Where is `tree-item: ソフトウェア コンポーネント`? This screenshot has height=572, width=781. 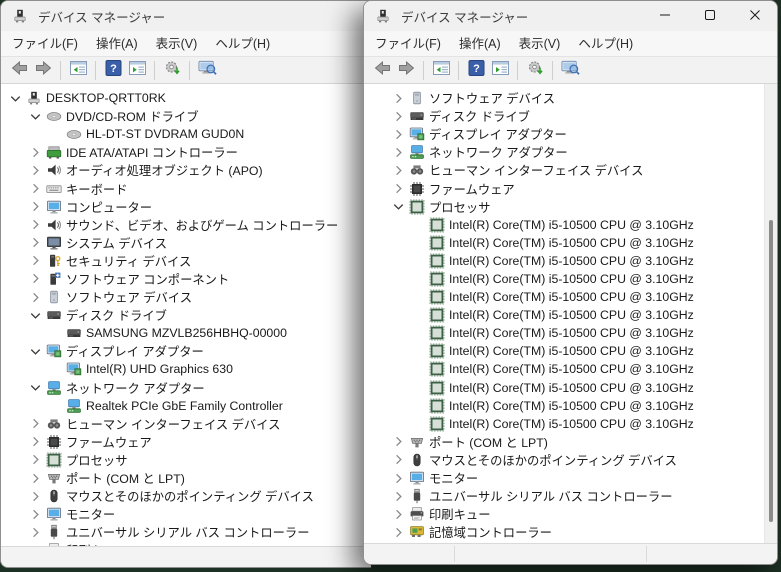
tree-item: ソフトウェア コンポーネント is located at coordinates (186, 279).